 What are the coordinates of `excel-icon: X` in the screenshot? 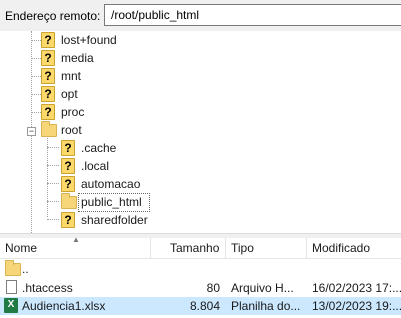 It's located at (11, 305).